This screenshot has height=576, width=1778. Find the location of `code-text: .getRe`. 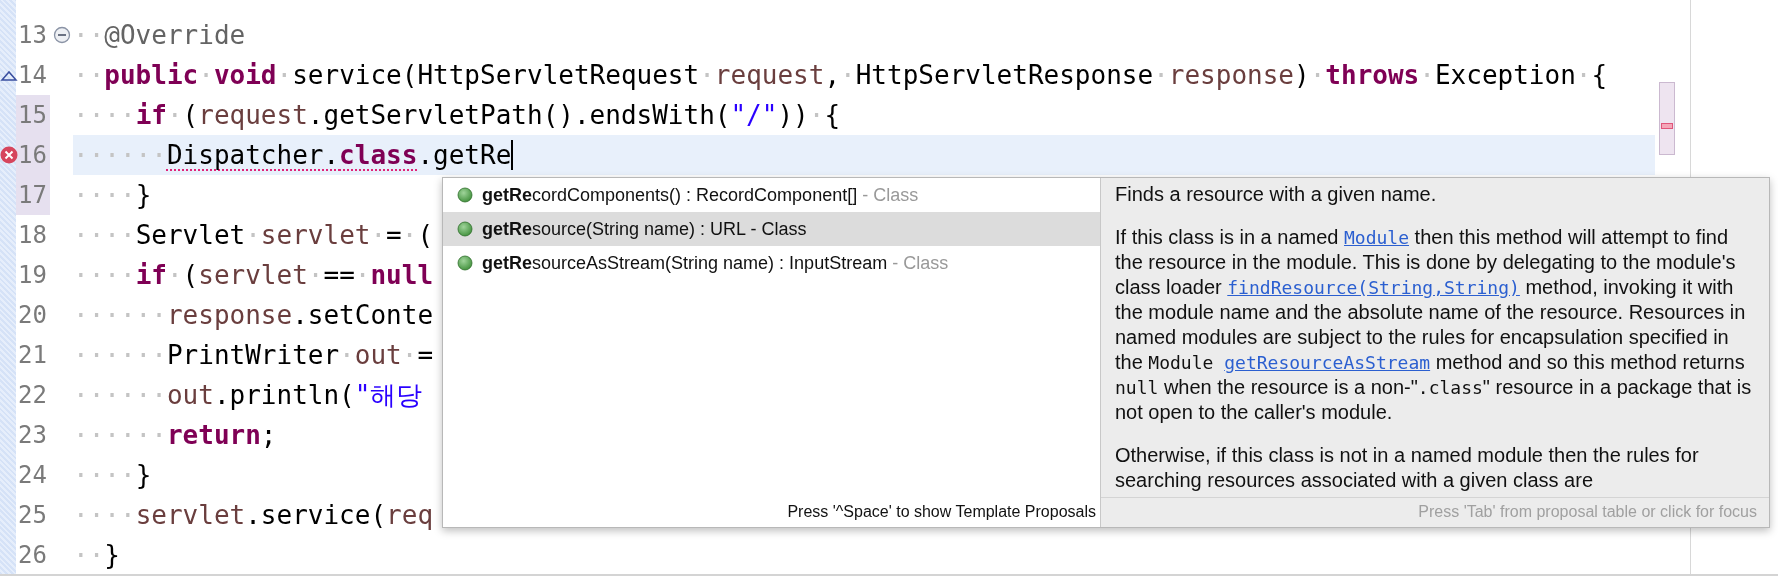

code-text: .getRe is located at coordinates (464, 155).